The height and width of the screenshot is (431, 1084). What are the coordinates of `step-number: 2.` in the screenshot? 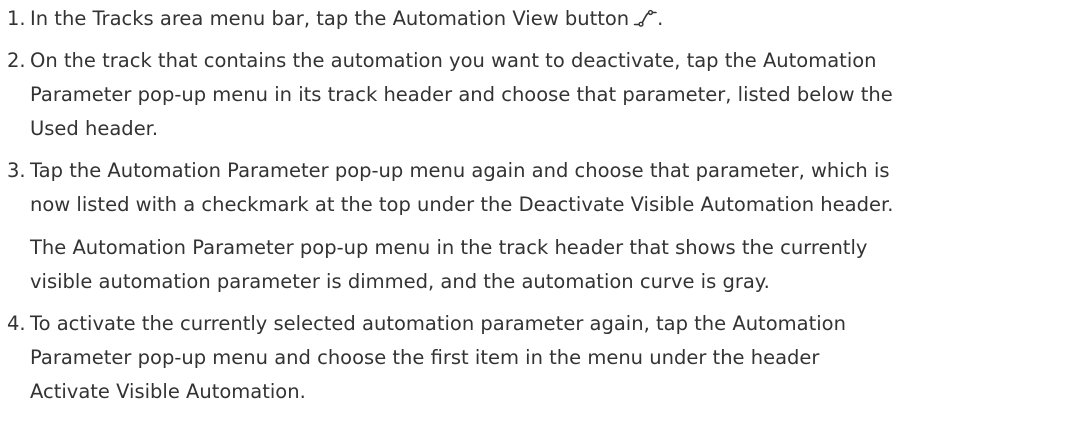 It's located at (16, 60).